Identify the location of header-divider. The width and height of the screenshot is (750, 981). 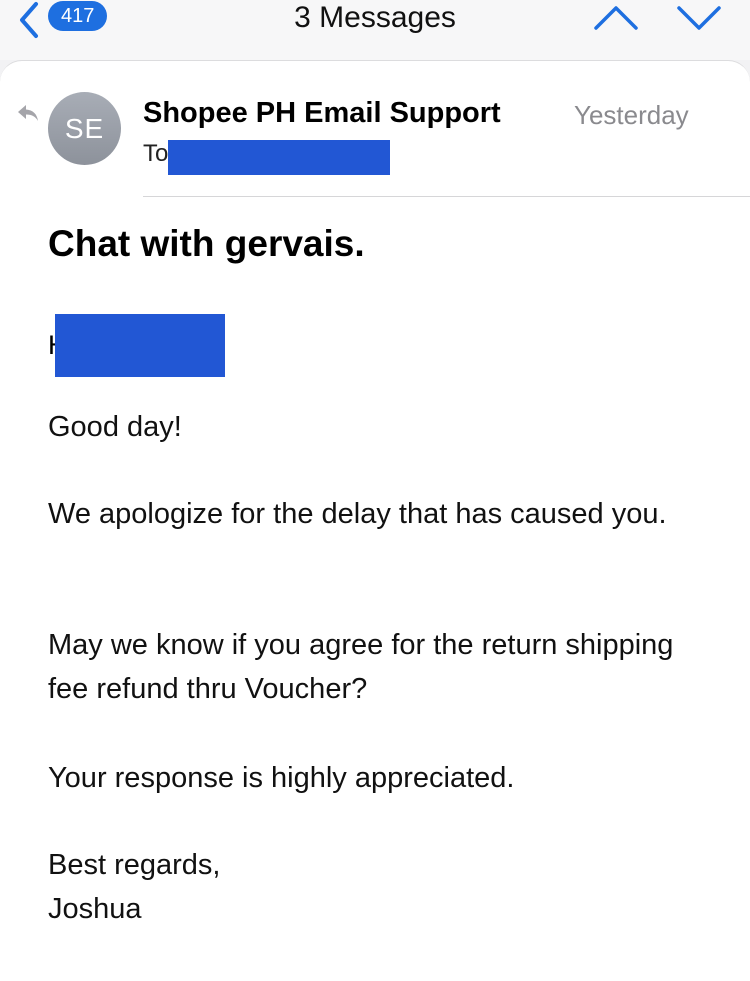
(446, 196).